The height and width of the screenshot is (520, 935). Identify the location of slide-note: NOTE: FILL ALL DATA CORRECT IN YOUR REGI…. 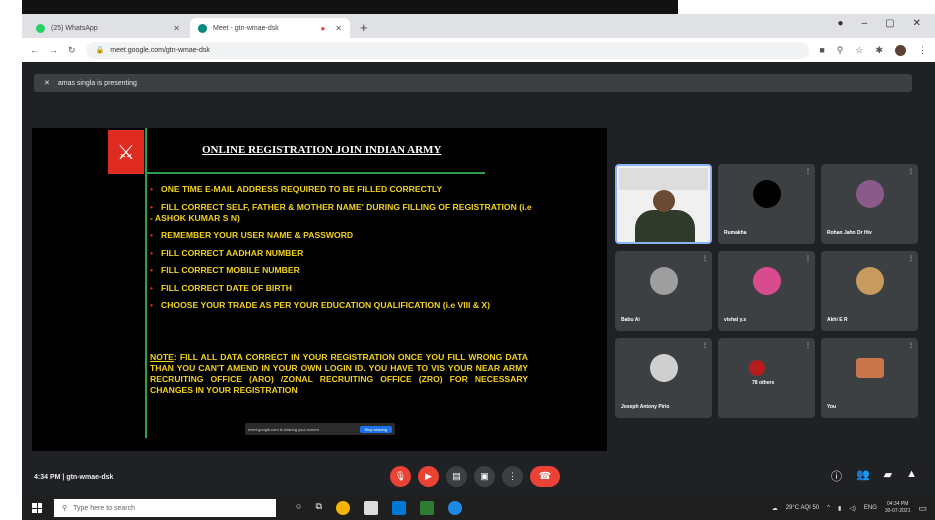
(339, 374).